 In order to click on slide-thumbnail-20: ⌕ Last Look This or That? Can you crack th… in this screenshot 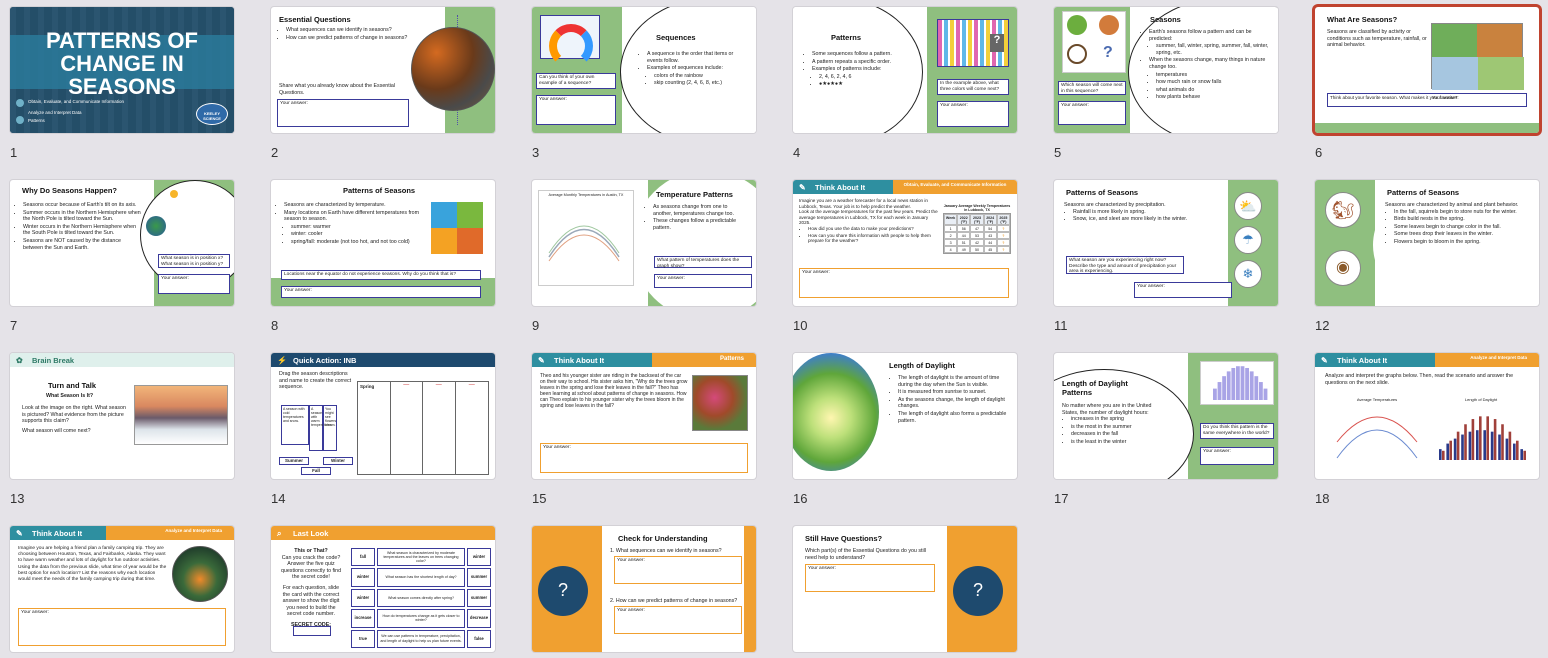, I will do `click(383, 589)`.